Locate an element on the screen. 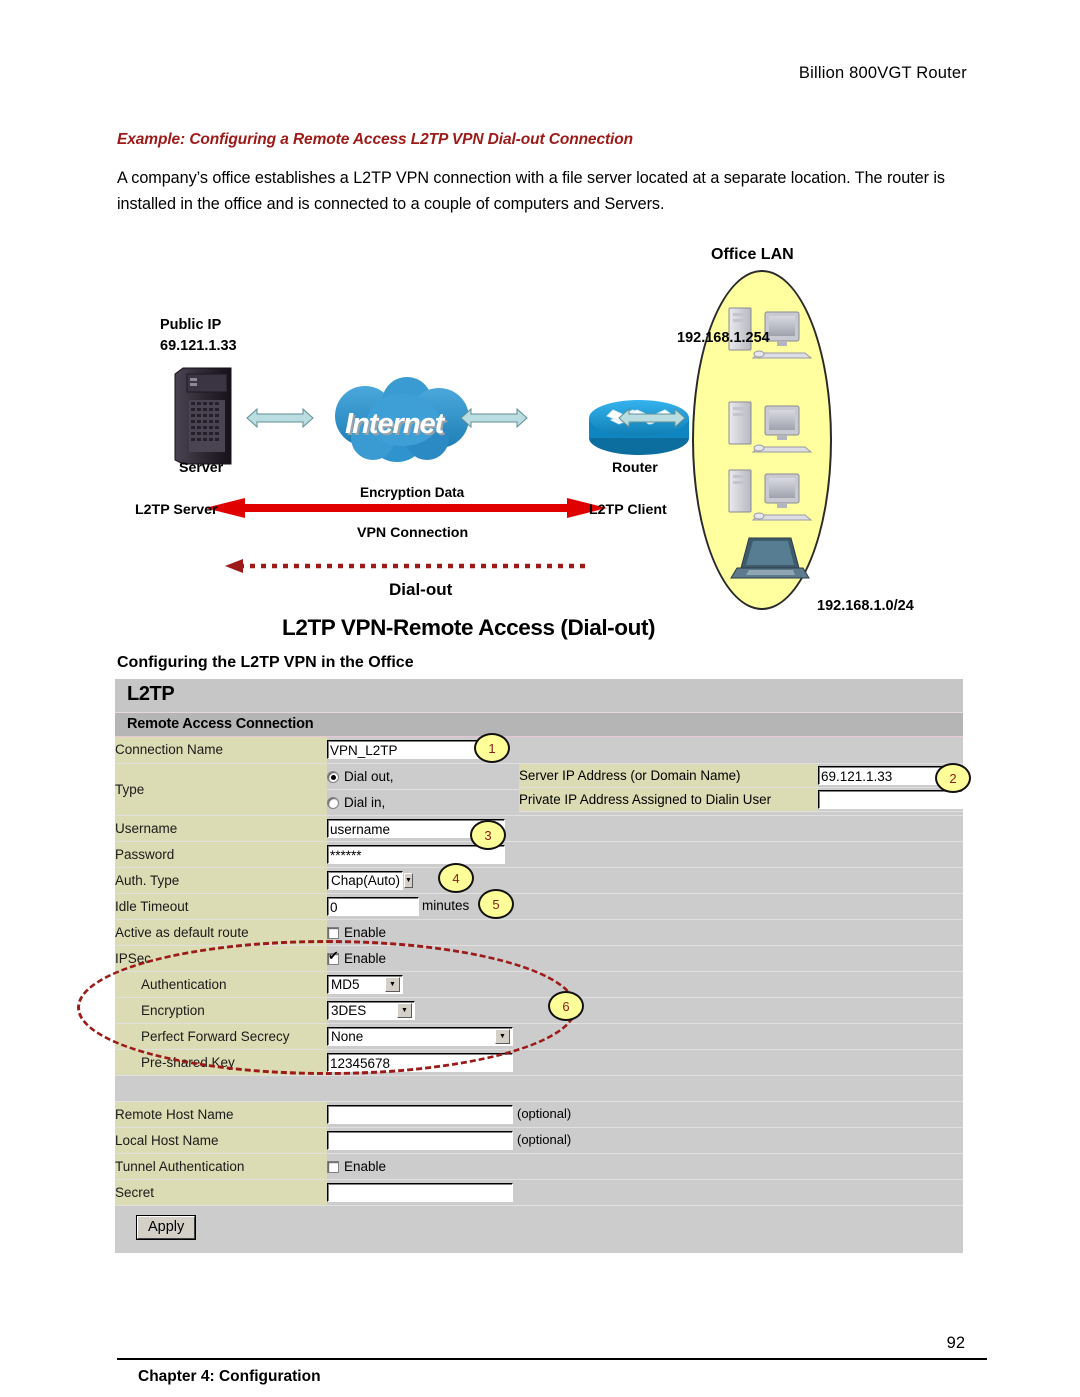 Image resolution: width=1080 pixels, height=1397 pixels. table-row-secret: Secret is located at coordinates (539, 1192).